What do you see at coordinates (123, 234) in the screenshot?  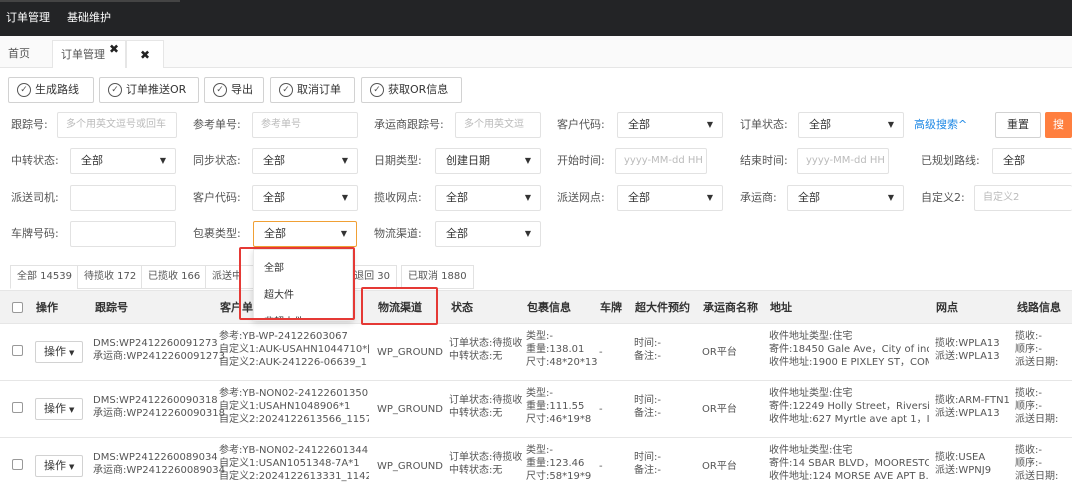 I see `plate-no-input` at bounding box center [123, 234].